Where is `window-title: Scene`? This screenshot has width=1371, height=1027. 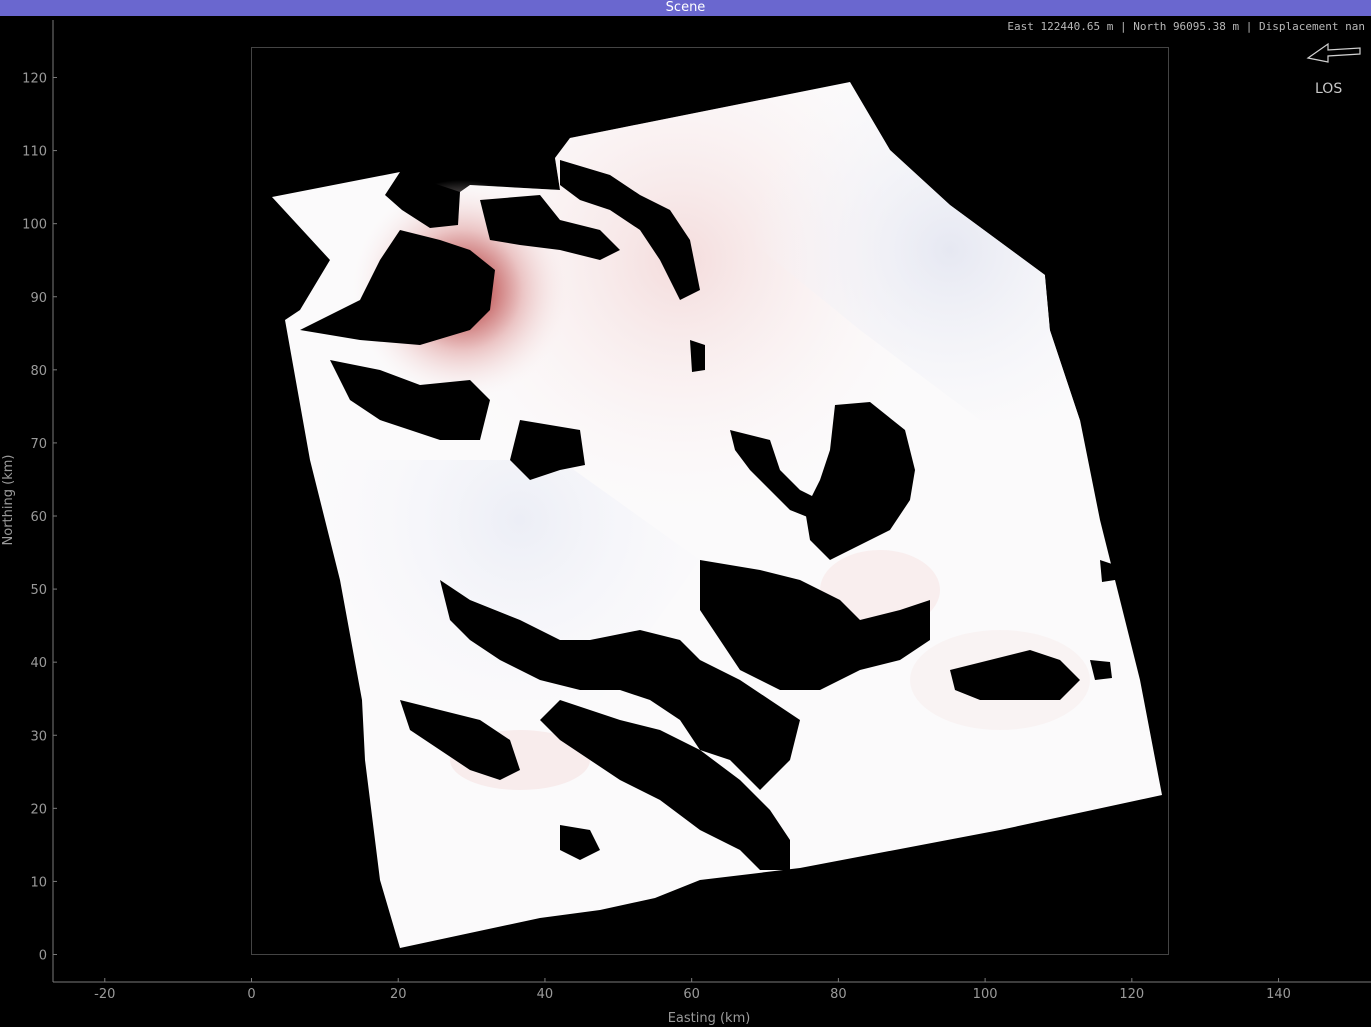
window-title: Scene is located at coordinates (685, 7).